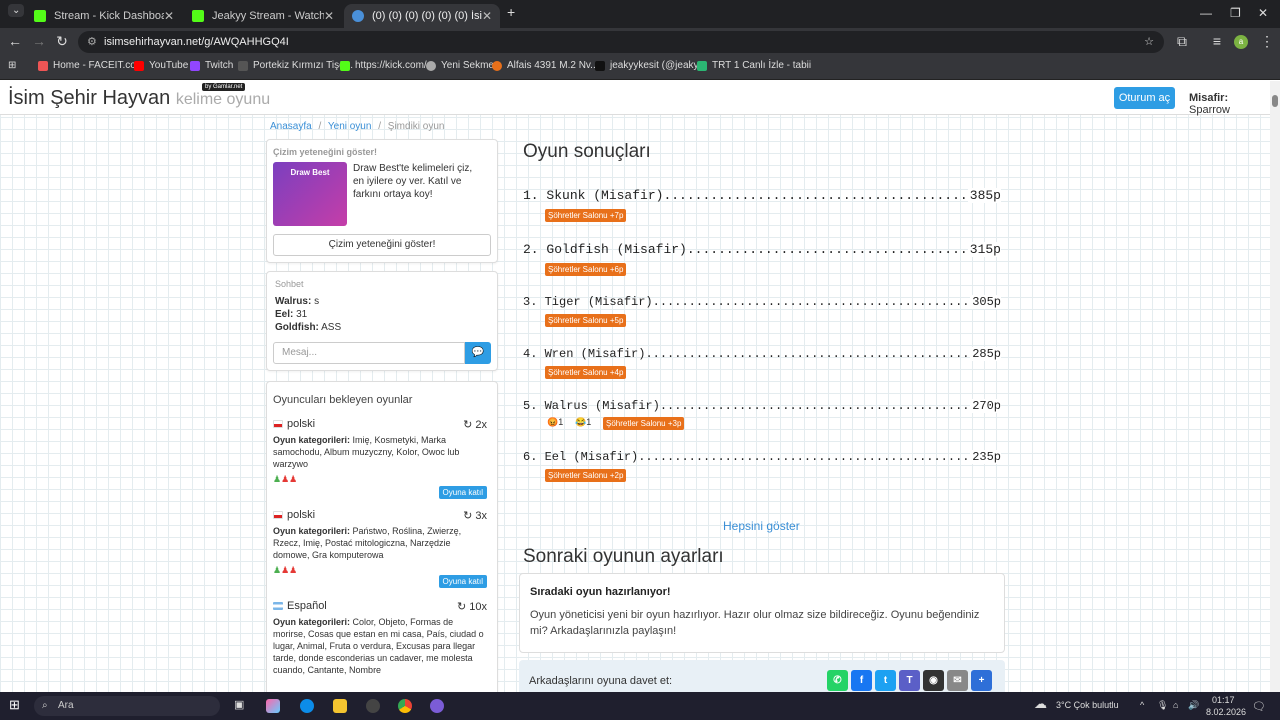  What do you see at coordinates (127, 706) in the screenshot?
I see `taskbar-search: ⌕ Ara` at bounding box center [127, 706].